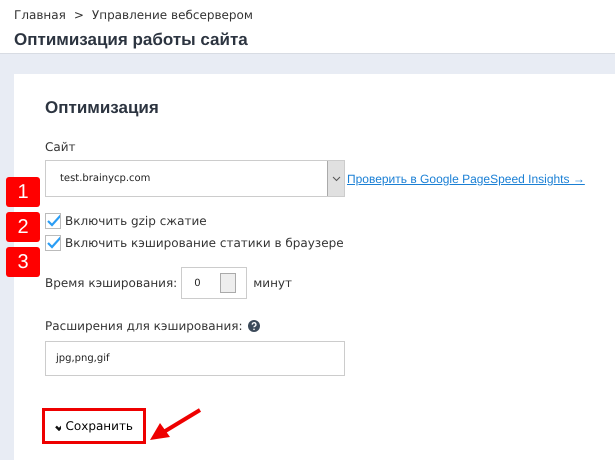 The image size is (615, 468). What do you see at coordinates (335, 178) in the screenshot?
I see `caret-icon` at bounding box center [335, 178].